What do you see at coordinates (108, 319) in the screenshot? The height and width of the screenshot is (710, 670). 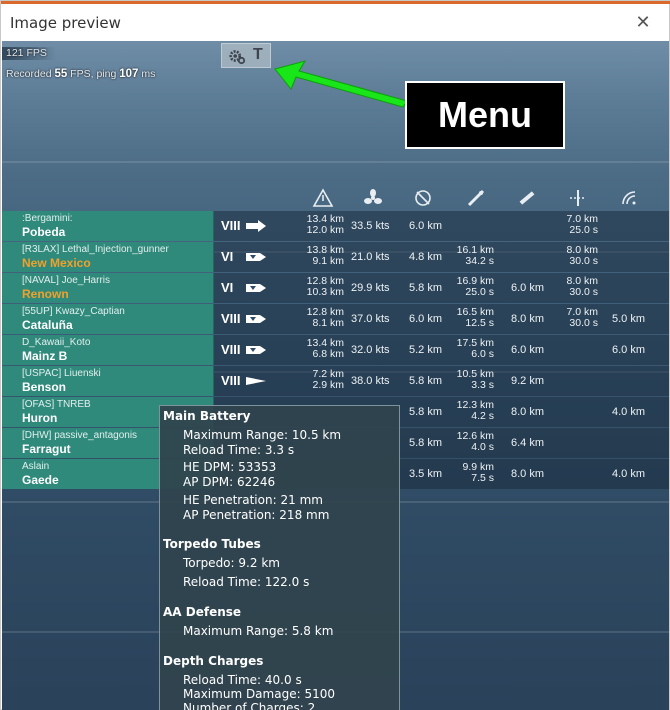 I see `player-name-cell: [55UP] Kwazy_Captian Cataluña` at bounding box center [108, 319].